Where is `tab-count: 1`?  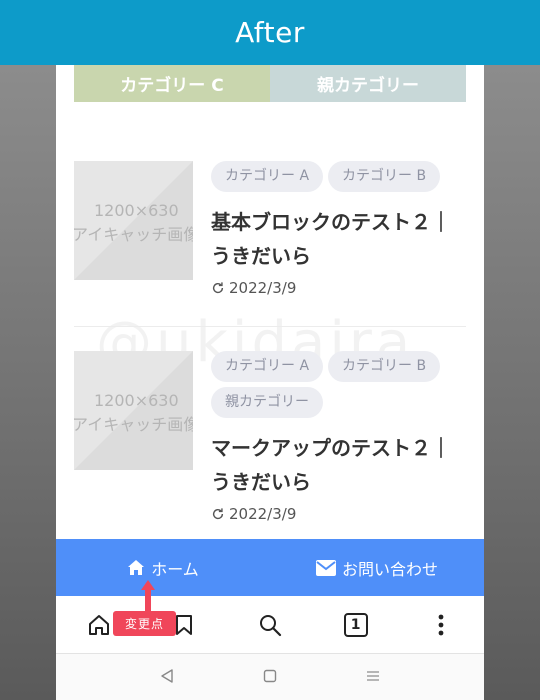
tab-count: 1 is located at coordinates (355, 624).